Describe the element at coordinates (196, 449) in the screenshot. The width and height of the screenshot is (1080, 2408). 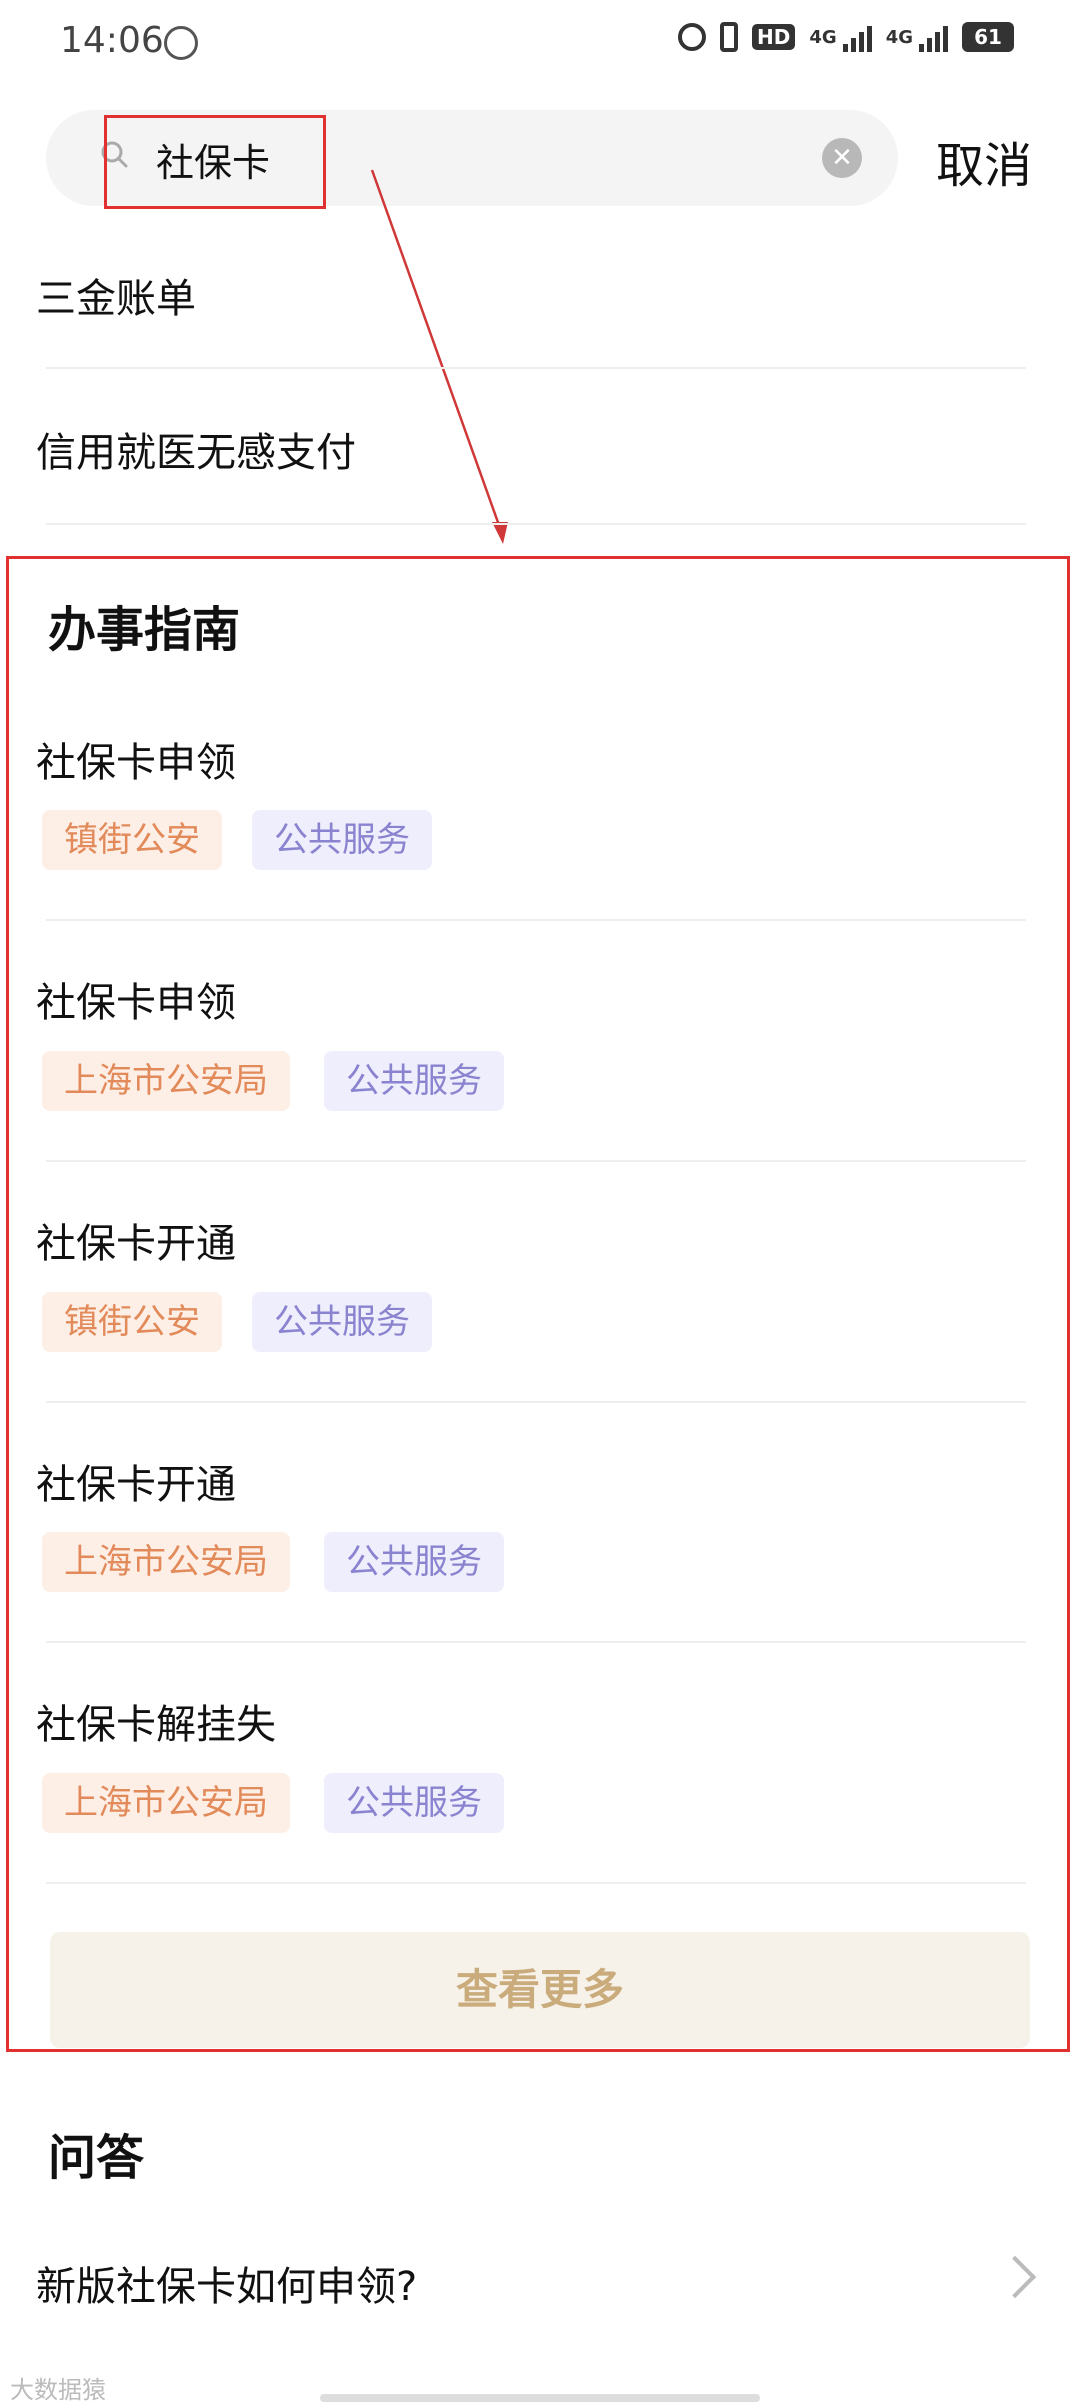
I see `suggestion-item: 信用就医无感支付` at that location.